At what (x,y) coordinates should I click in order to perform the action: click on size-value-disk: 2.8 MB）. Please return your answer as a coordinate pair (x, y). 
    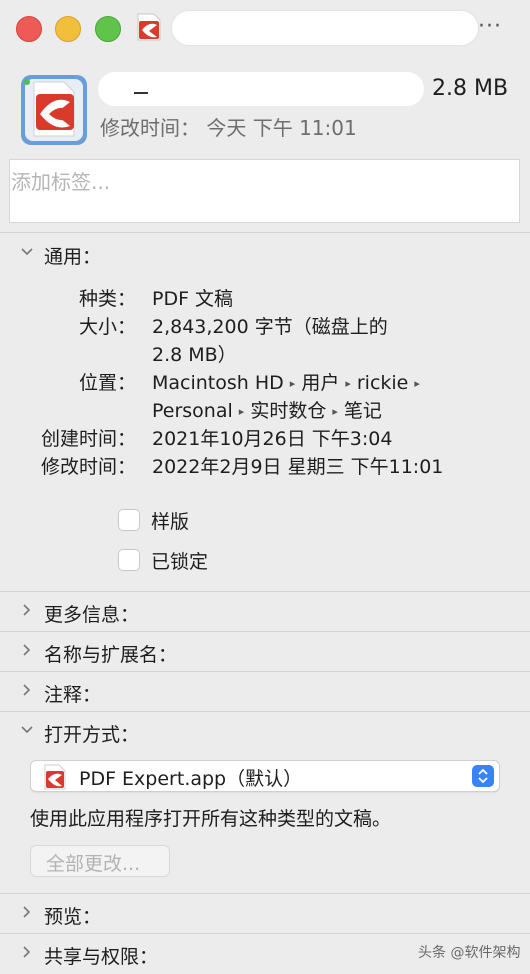
    Looking at the image, I should click on (194, 355).